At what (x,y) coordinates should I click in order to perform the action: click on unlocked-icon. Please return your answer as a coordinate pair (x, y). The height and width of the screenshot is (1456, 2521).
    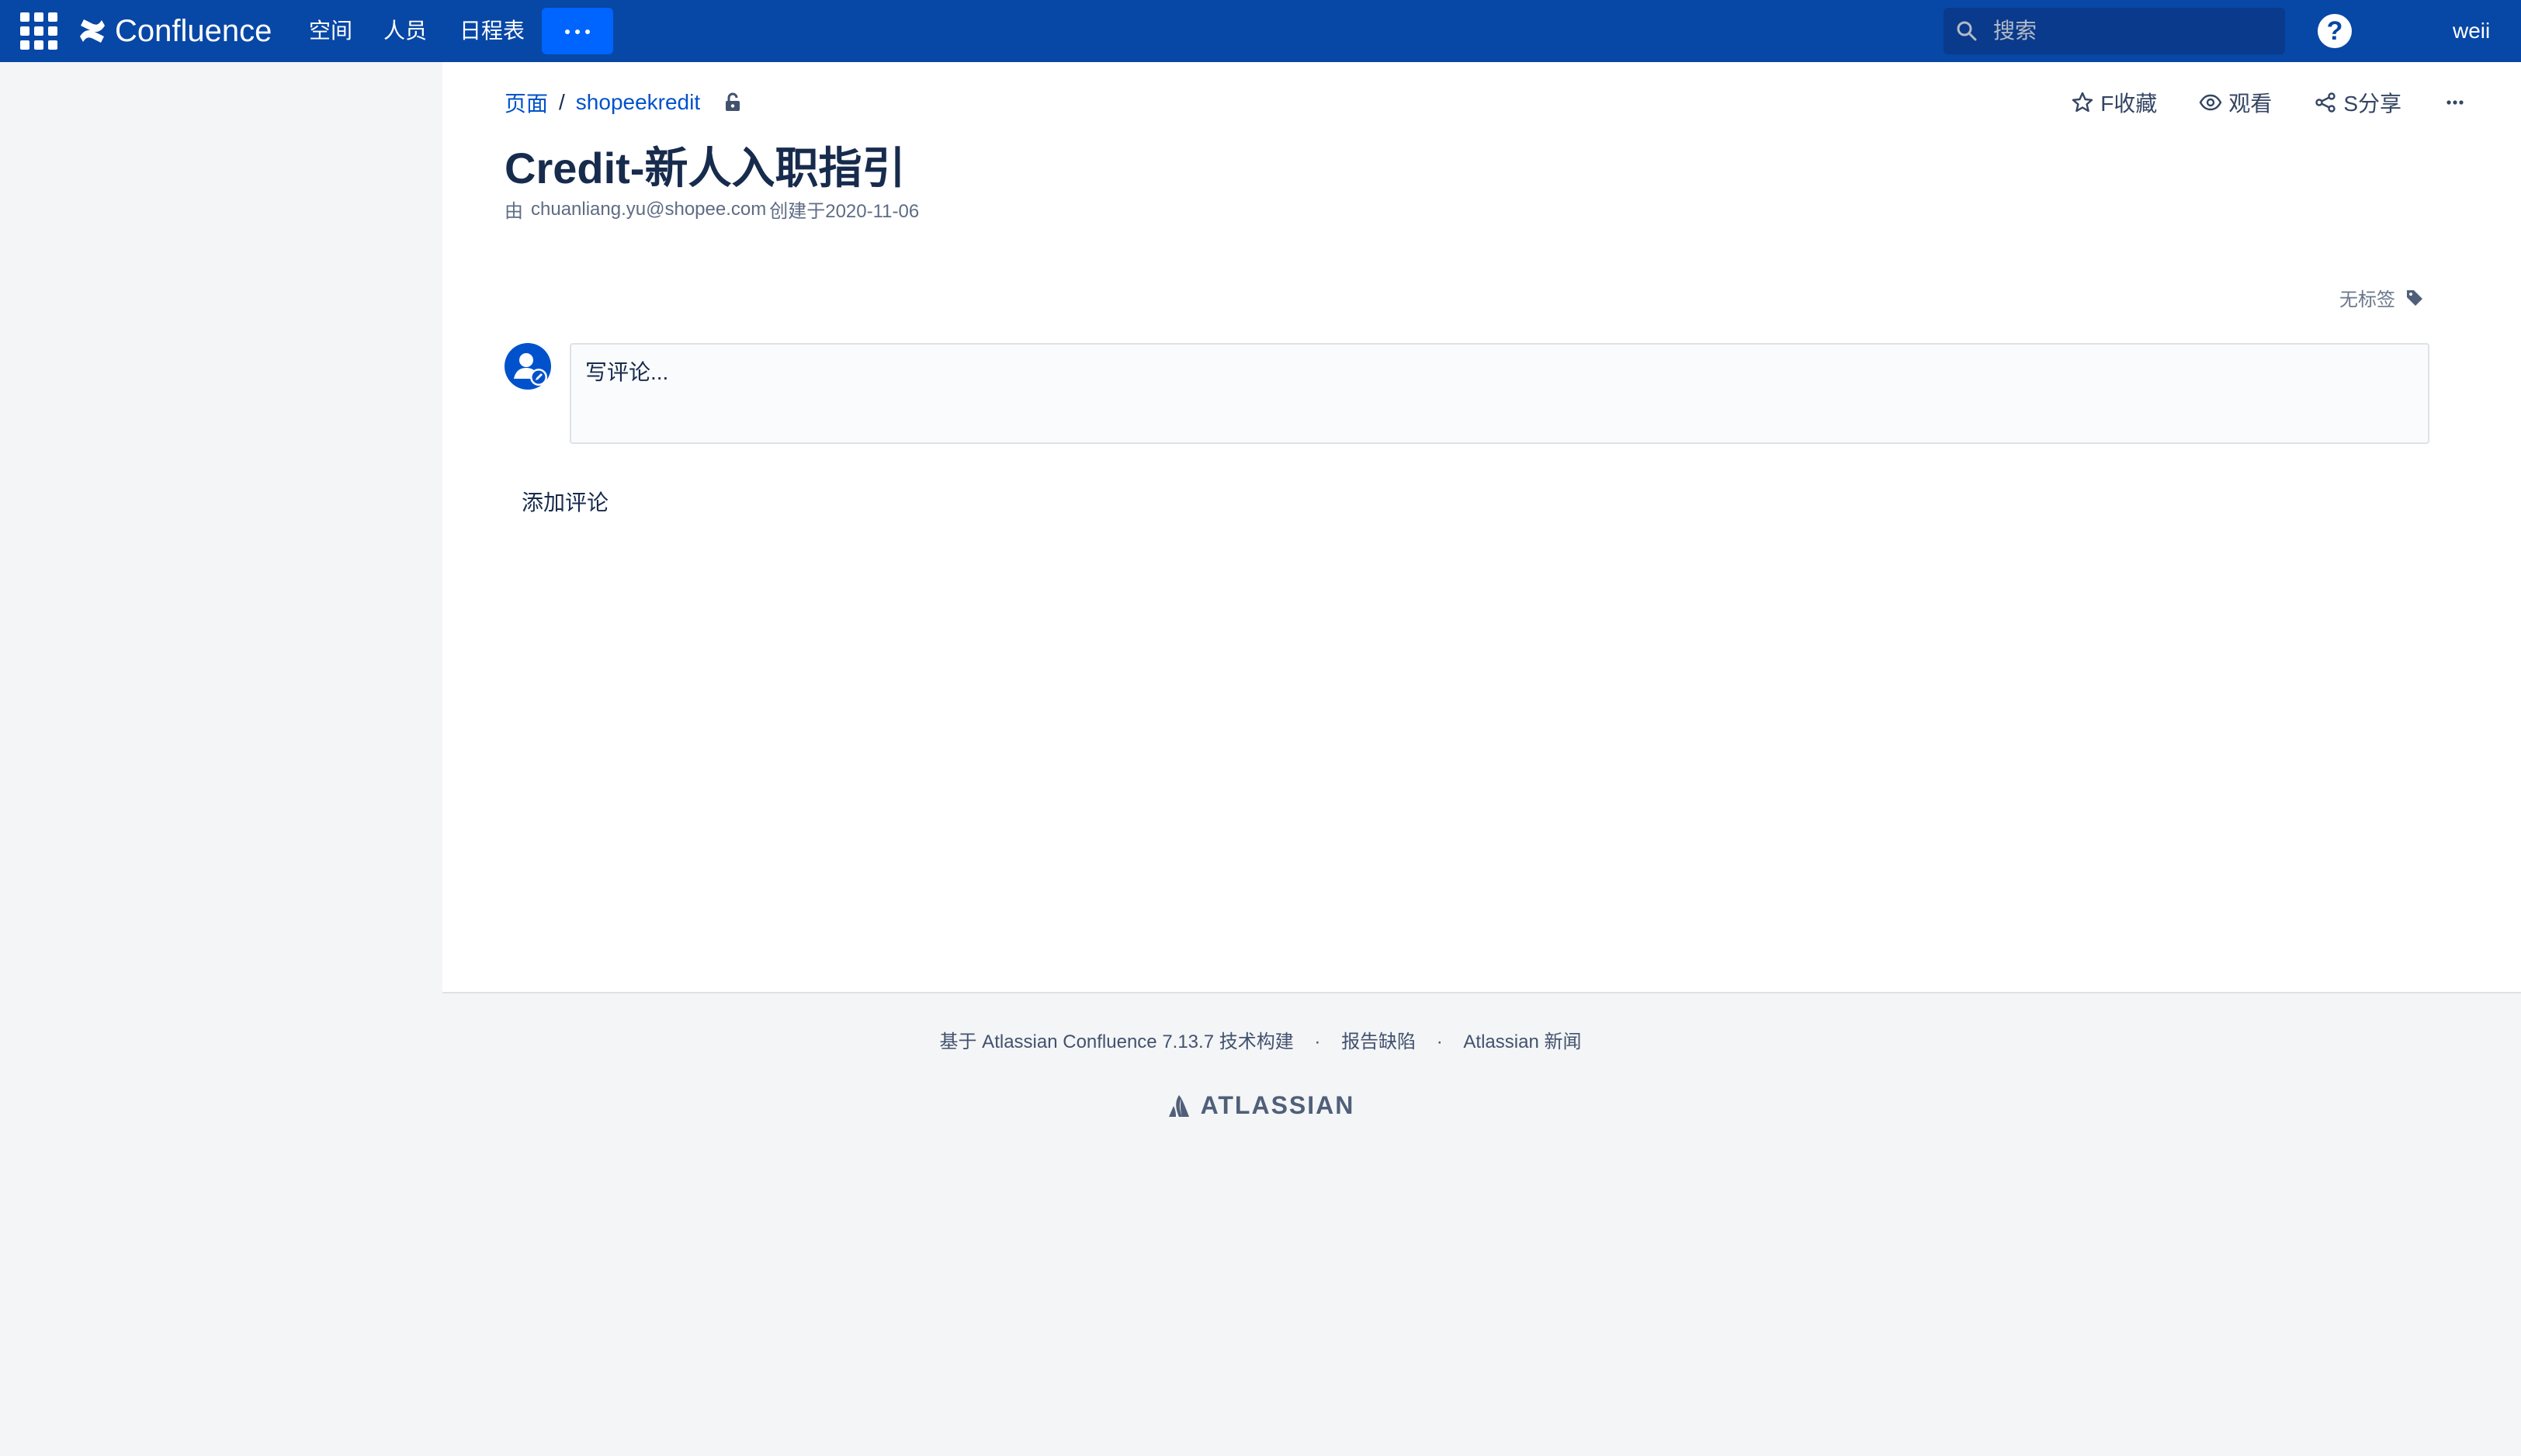
    Looking at the image, I should click on (733, 103).